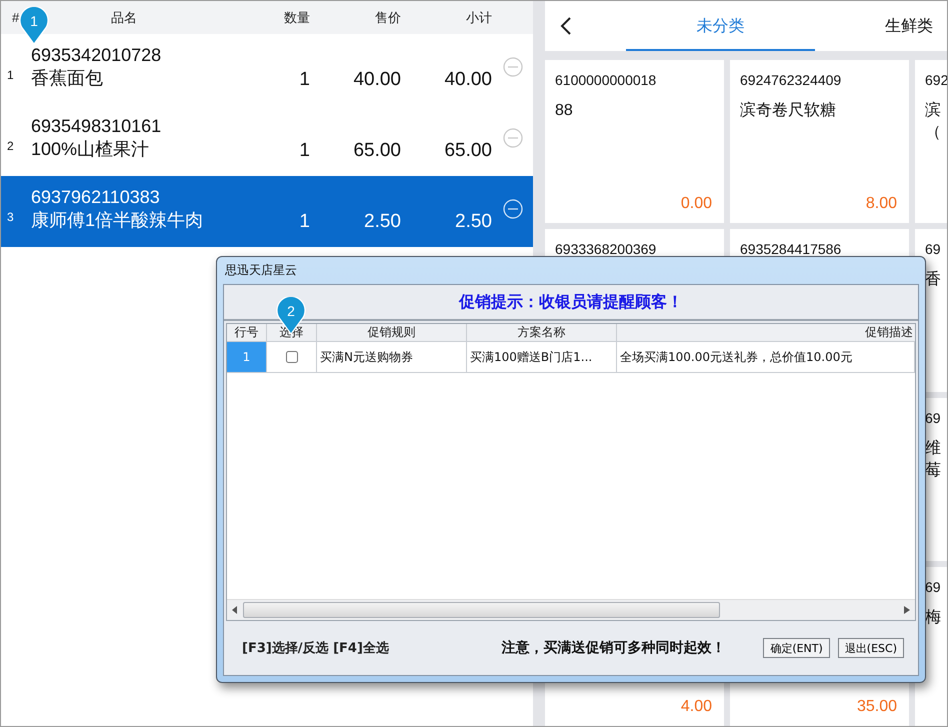  Describe the element at coordinates (571, 302) in the screenshot. I see `dialog-heading: 促销提示：收银员请提醒顾客！` at that location.